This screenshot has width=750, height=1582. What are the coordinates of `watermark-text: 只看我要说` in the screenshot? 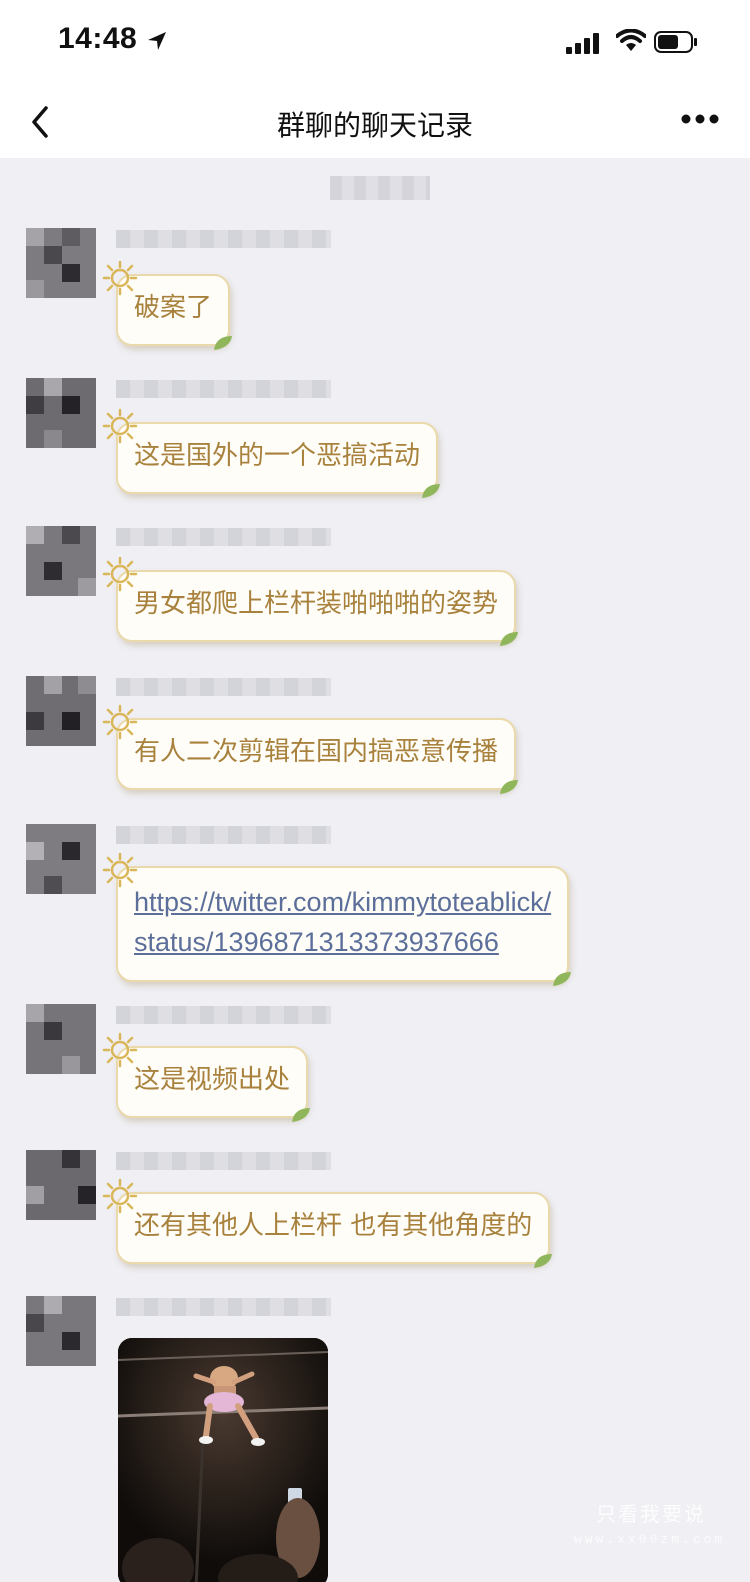 It's located at (651, 1514).